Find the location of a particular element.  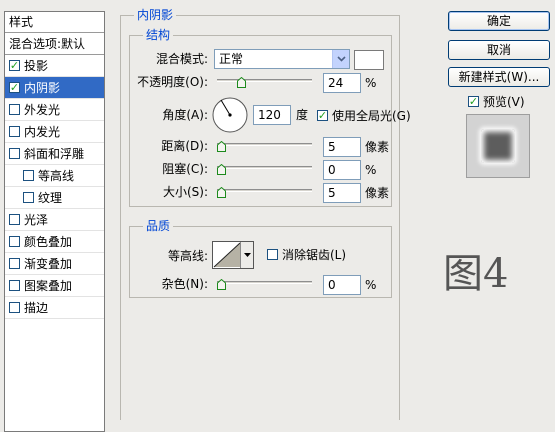

inner-shadow-title: 内阴影 is located at coordinates (155, 15).